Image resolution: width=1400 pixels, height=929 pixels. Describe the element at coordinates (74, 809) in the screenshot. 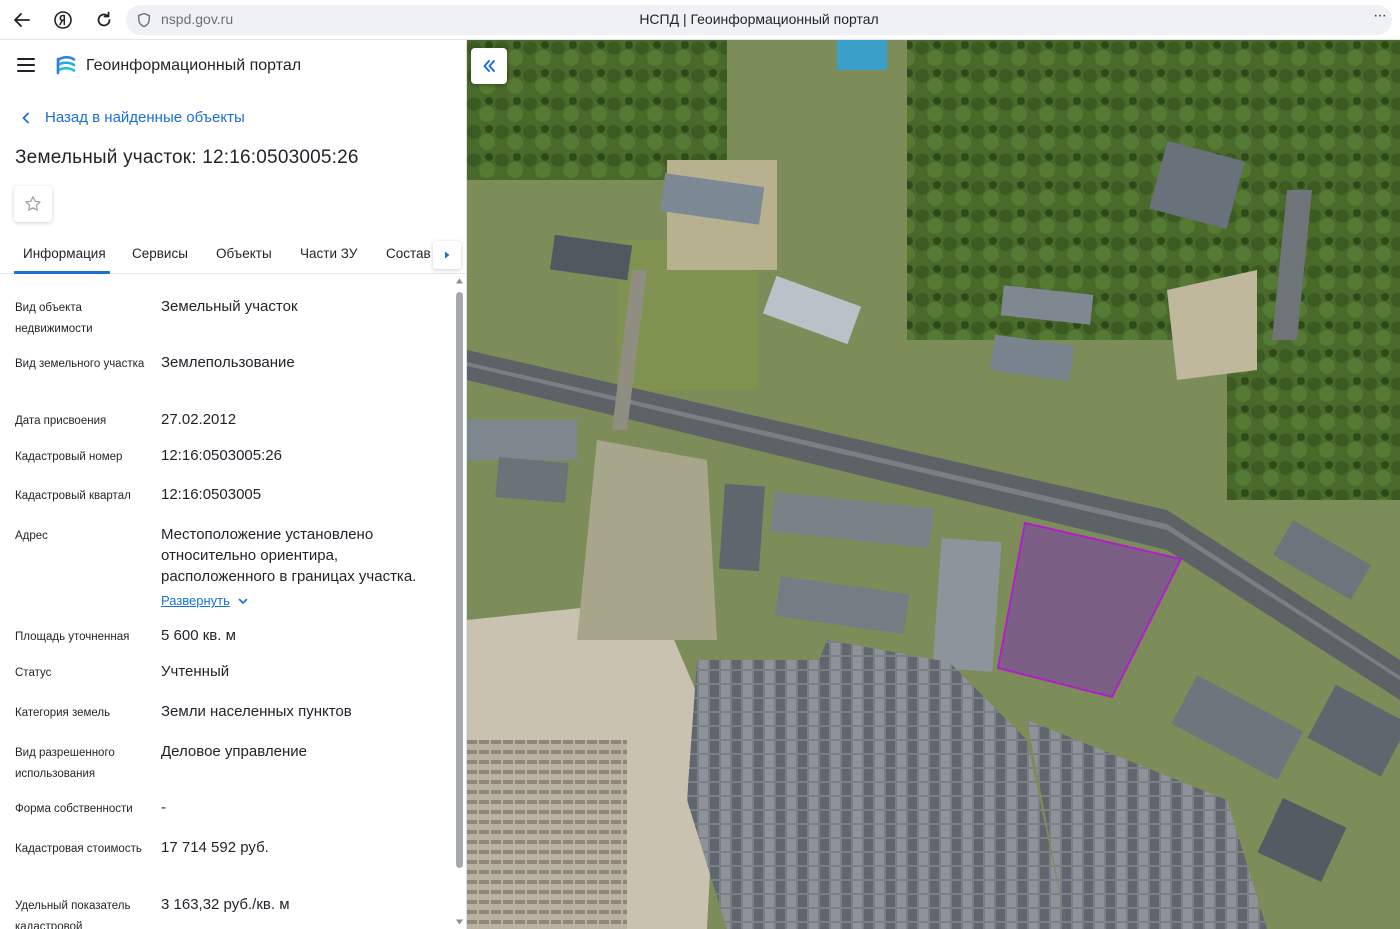

I see `info-label: Форма собственности` at that location.